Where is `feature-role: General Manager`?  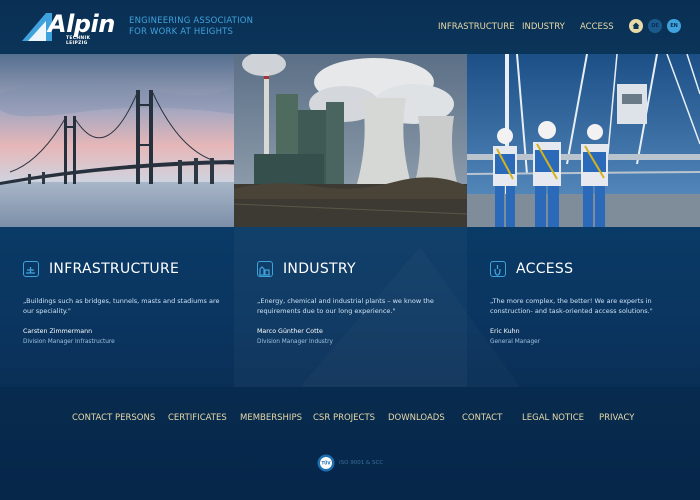
feature-role: General Manager is located at coordinates (515, 342).